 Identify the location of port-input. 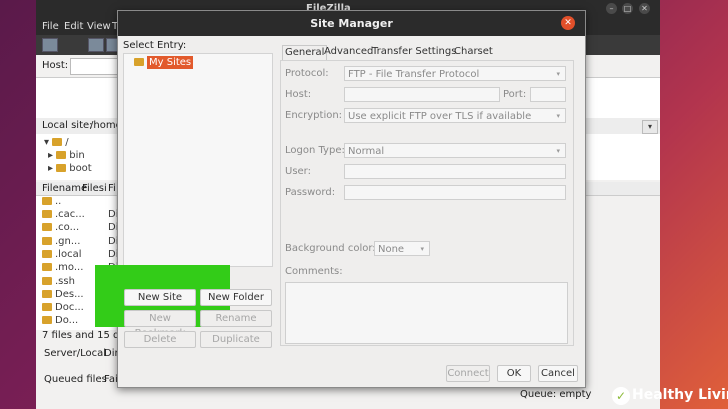
(548, 94).